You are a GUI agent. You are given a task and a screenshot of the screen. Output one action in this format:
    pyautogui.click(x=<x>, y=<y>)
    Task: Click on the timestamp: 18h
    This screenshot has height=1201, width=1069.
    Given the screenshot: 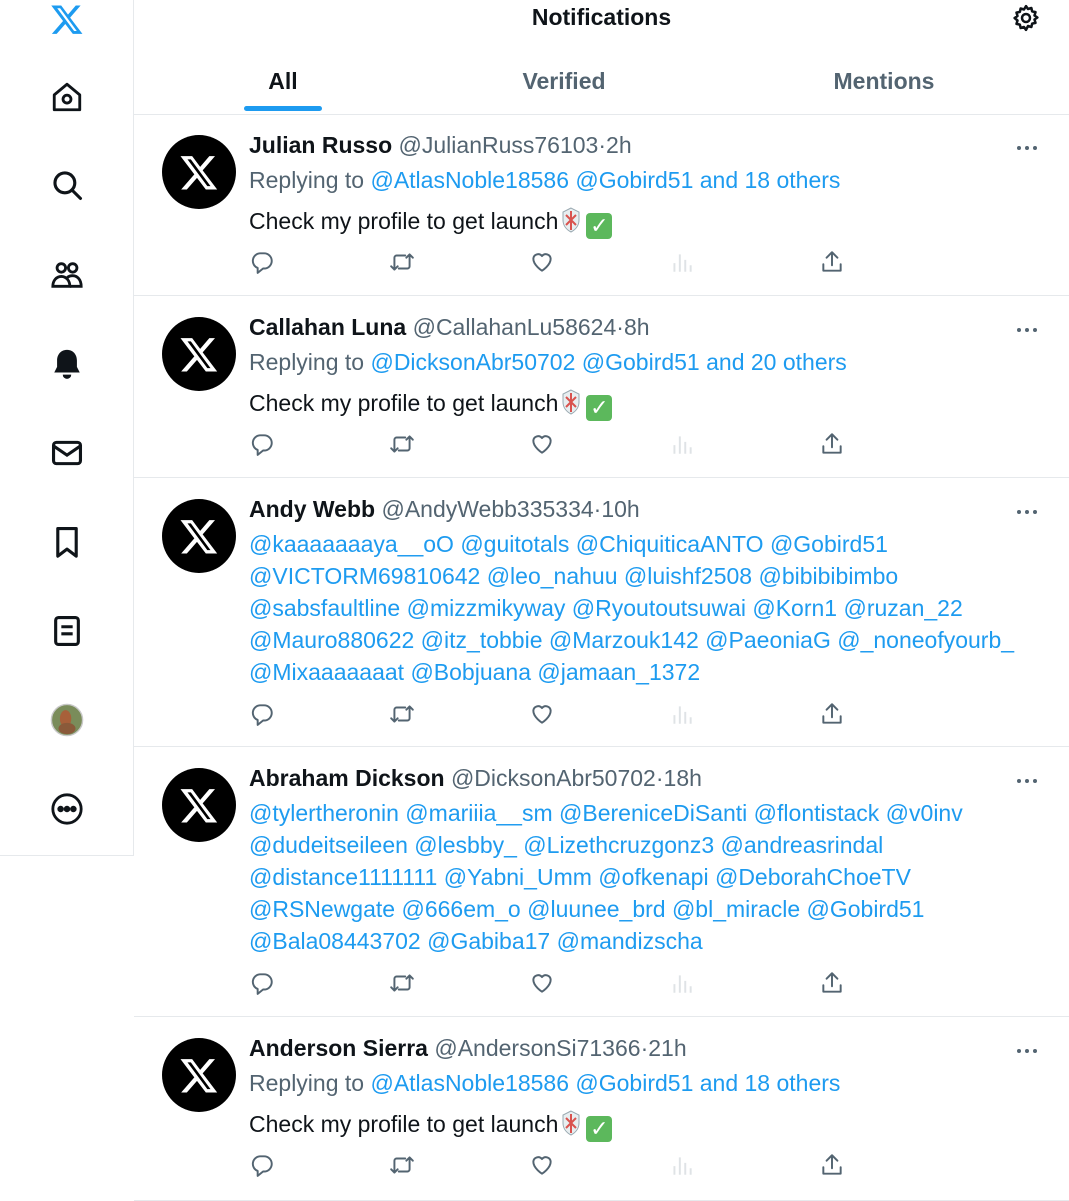 What is the action you would take?
    pyautogui.click(x=683, y=778)
    